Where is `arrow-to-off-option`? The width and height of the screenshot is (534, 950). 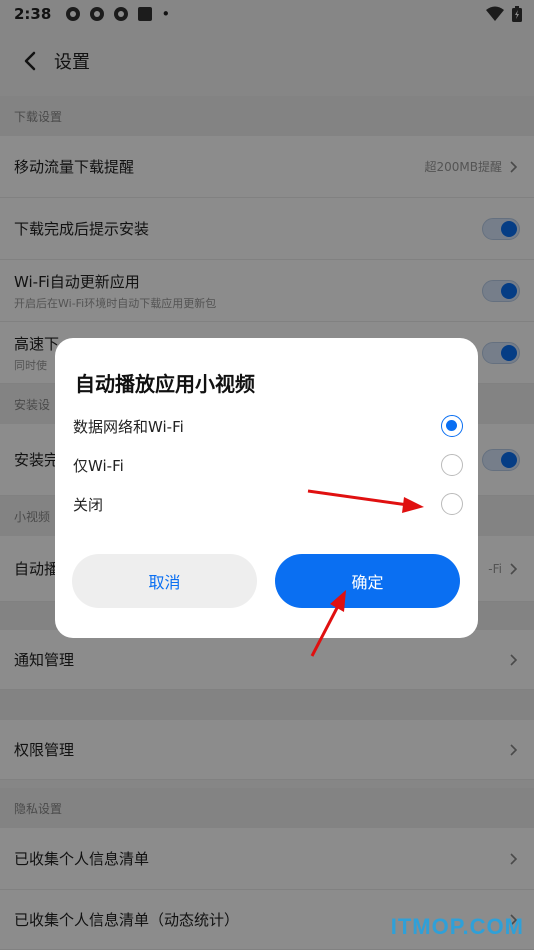 arrow-to-off-option is located at coordinates (365, 501).